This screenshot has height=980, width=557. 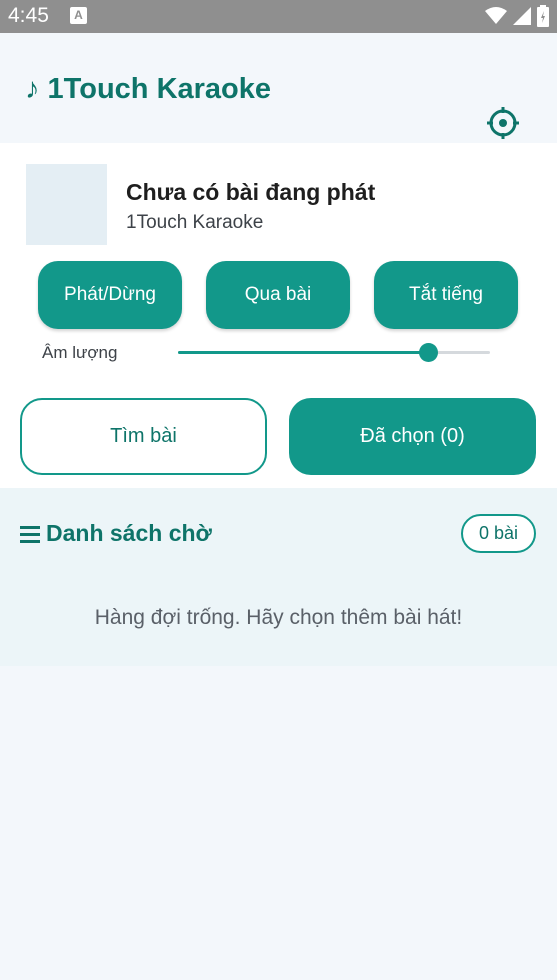 What do you see at coordinates (66, 204) in the screenshot?
I see `album-art` at bounding box center [66, 204].